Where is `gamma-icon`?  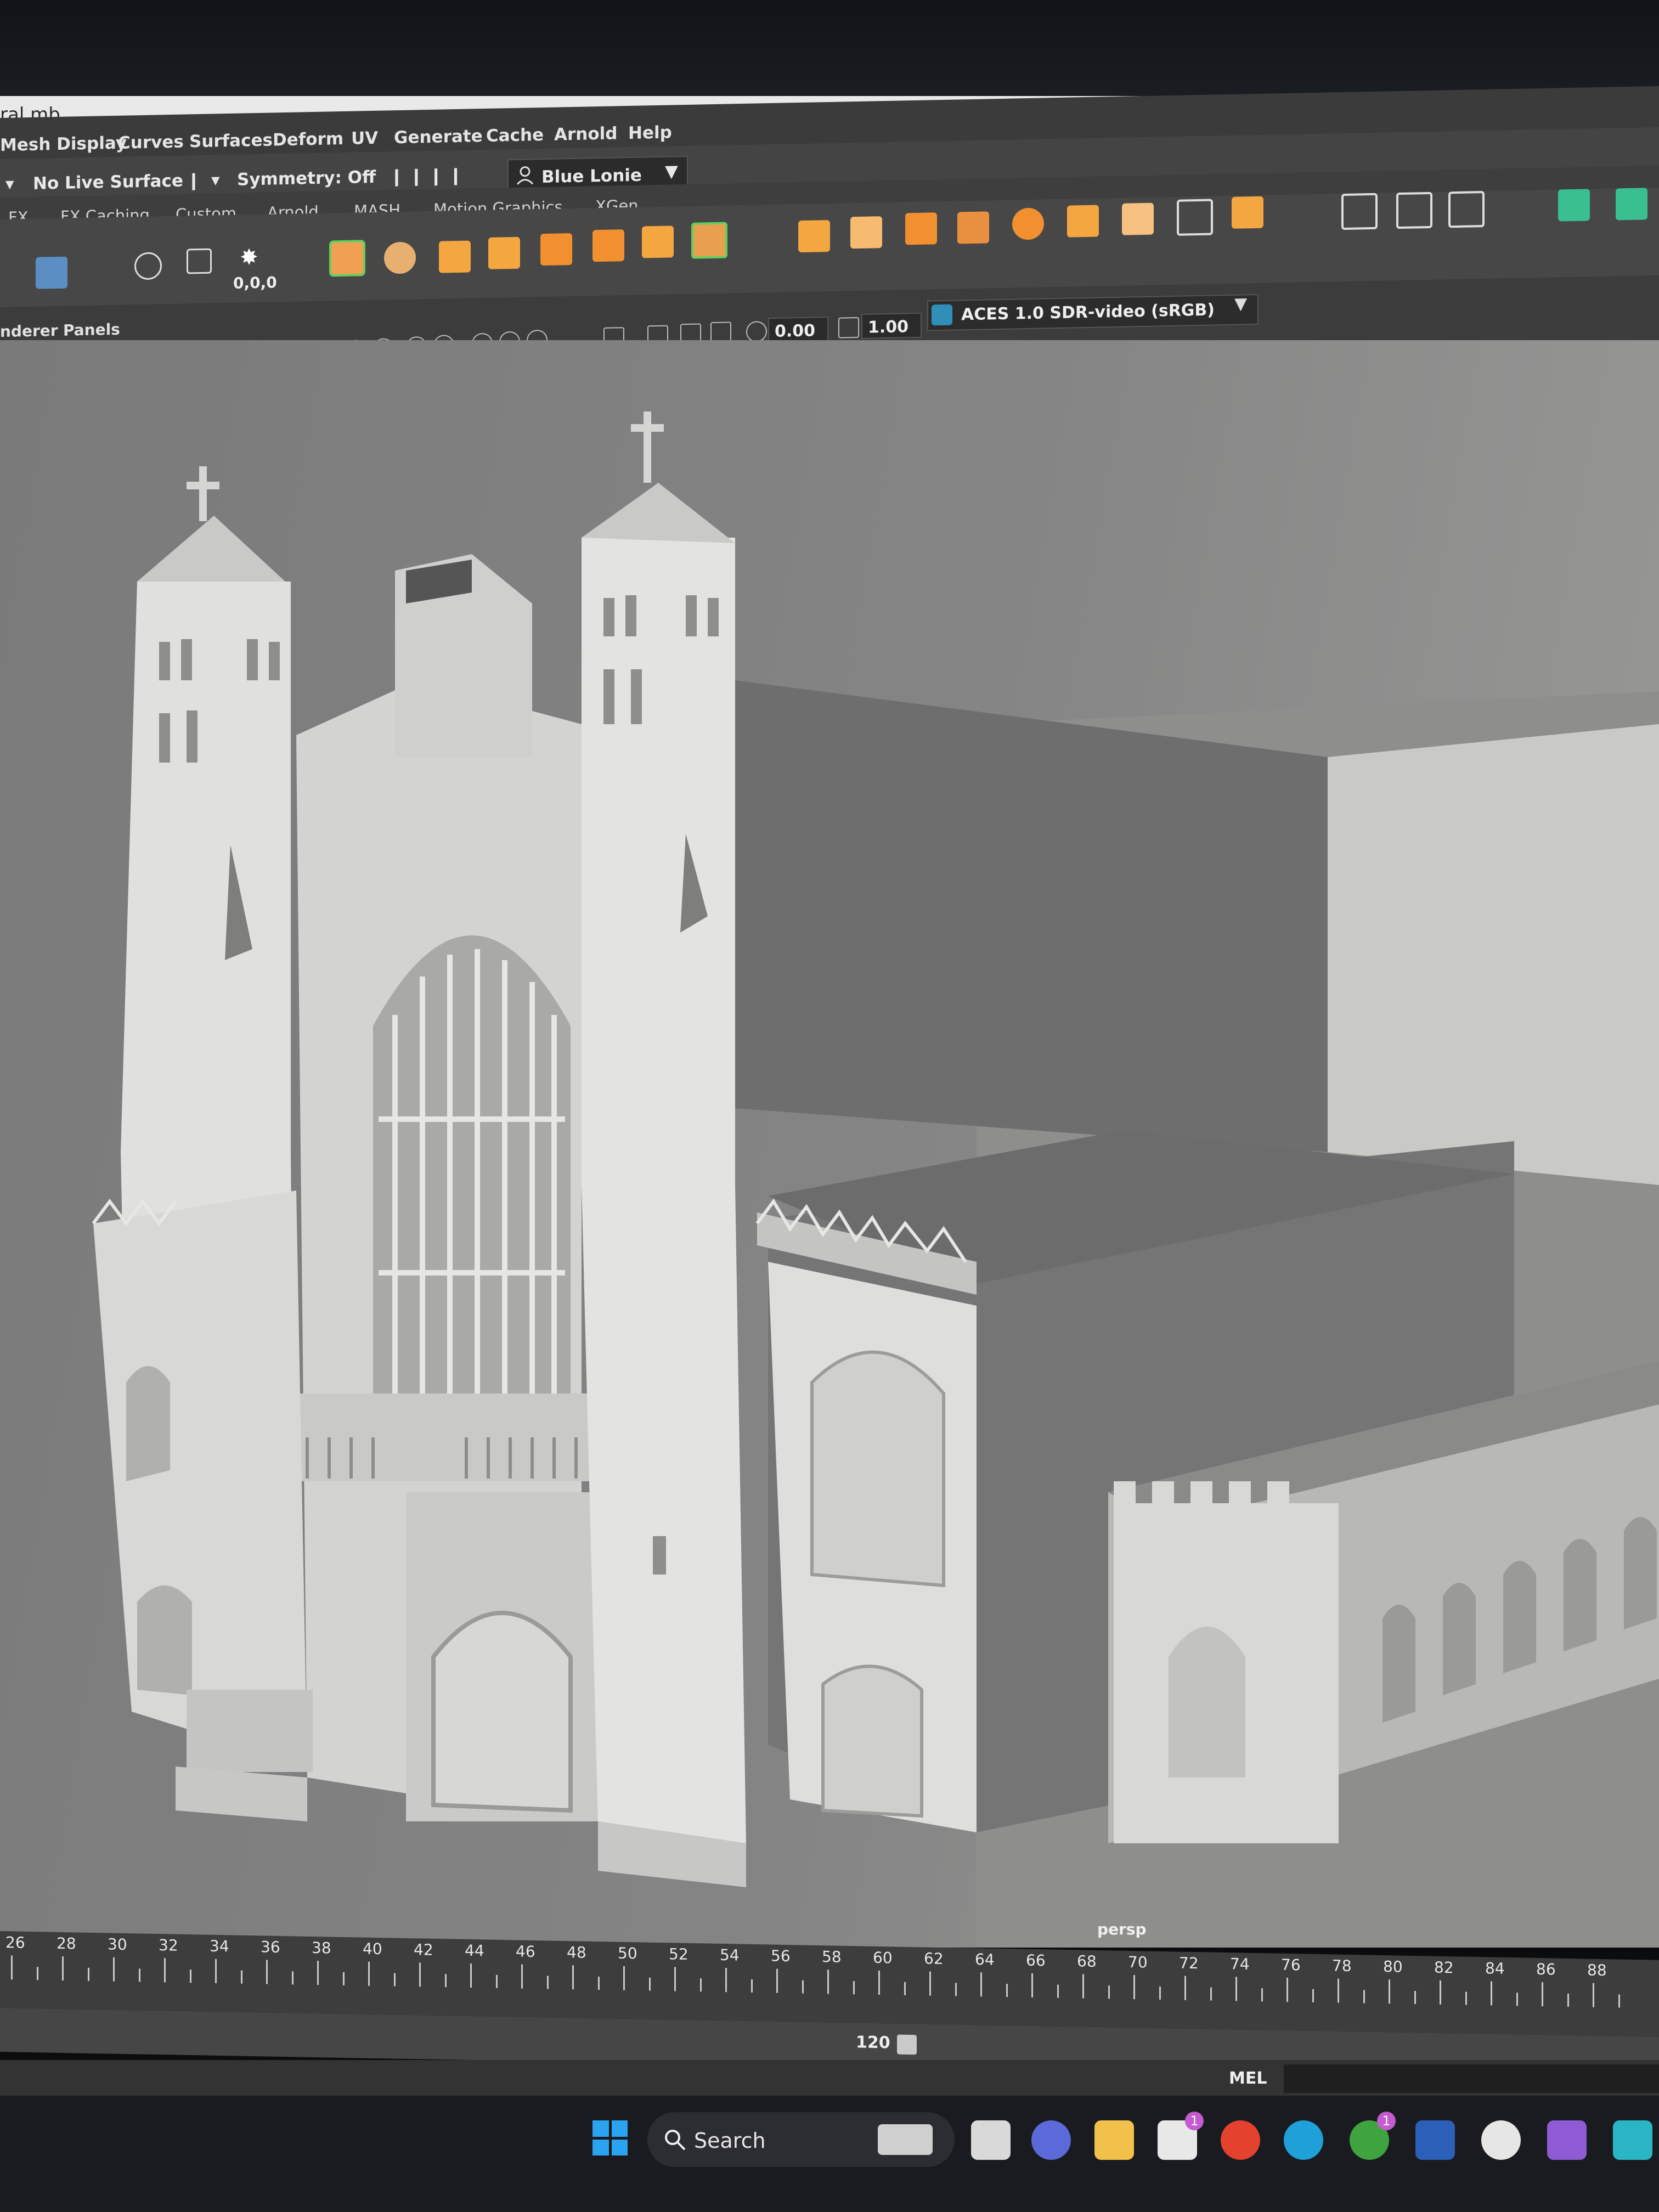
gamma-icon is located at coordinates (849, 327).